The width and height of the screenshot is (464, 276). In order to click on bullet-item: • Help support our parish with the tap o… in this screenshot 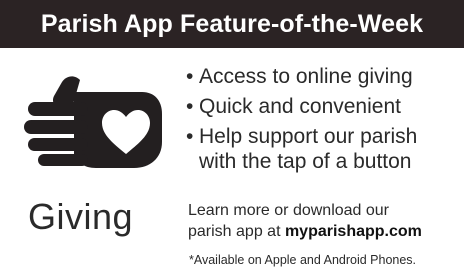, I will do `click(301, 149)`.